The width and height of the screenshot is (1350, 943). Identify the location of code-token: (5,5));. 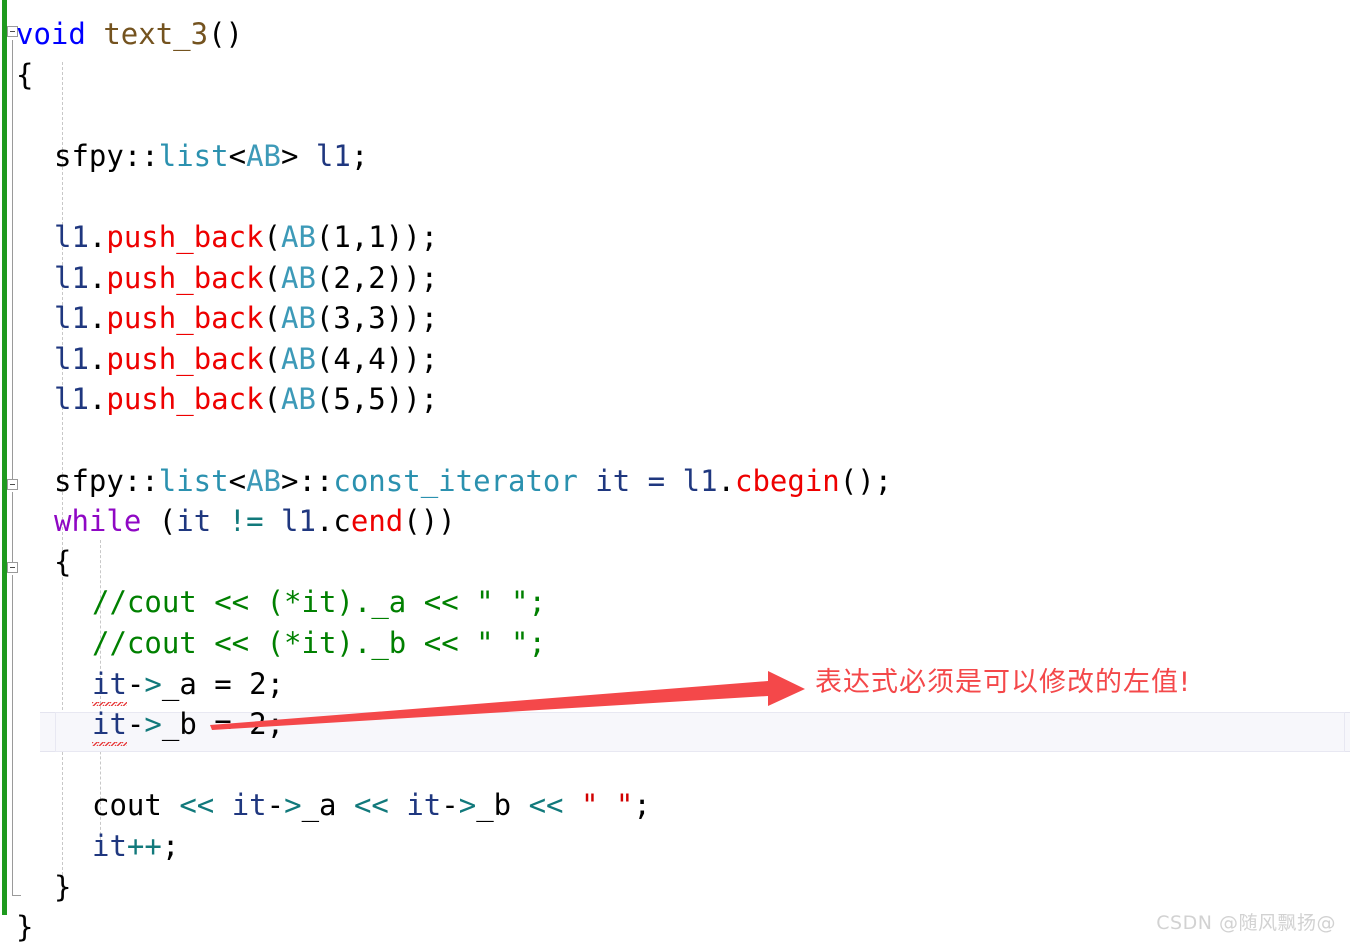
(377, 399).